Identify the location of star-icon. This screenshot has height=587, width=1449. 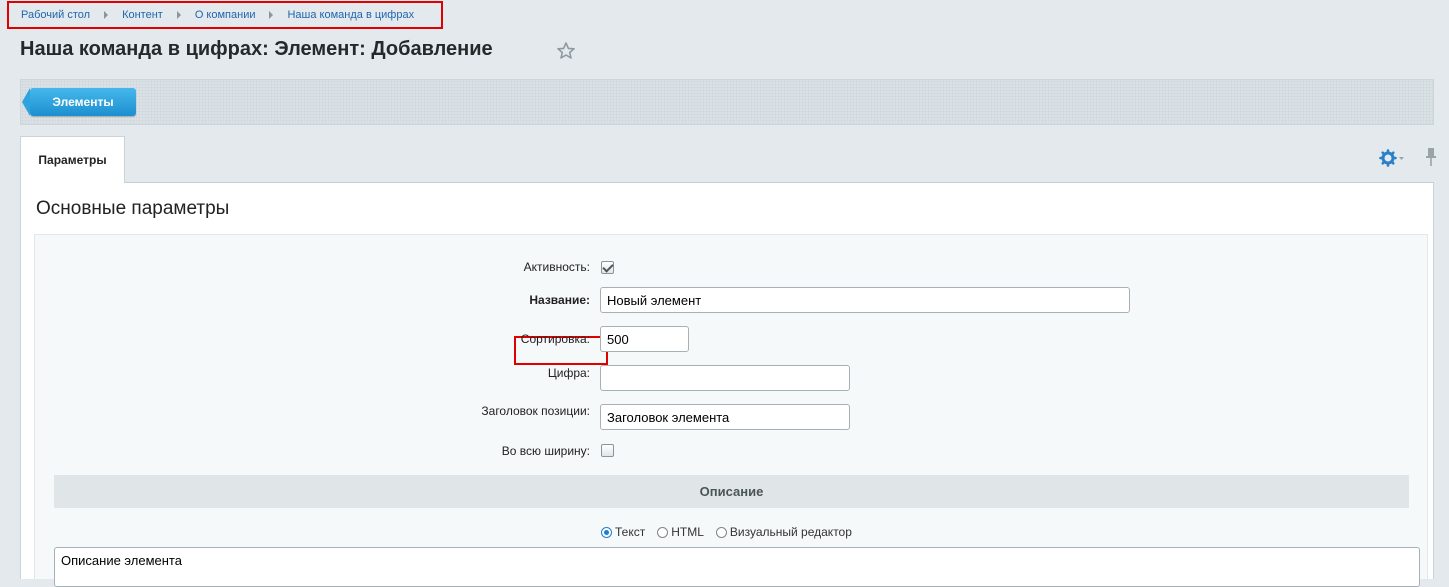
(566, 51).